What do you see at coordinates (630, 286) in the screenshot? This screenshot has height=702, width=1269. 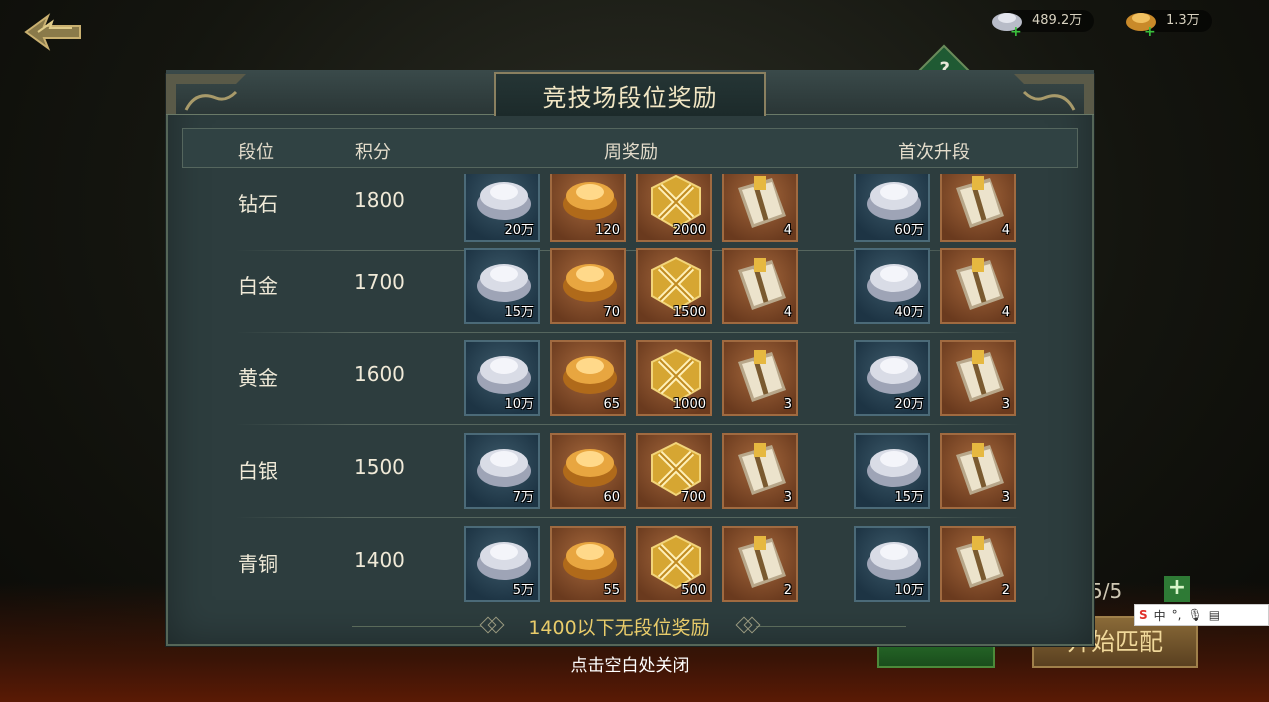 I see `table-row: 白金 1700 15万 70 1500 4 40万 4` at bounding box center [630, 286].